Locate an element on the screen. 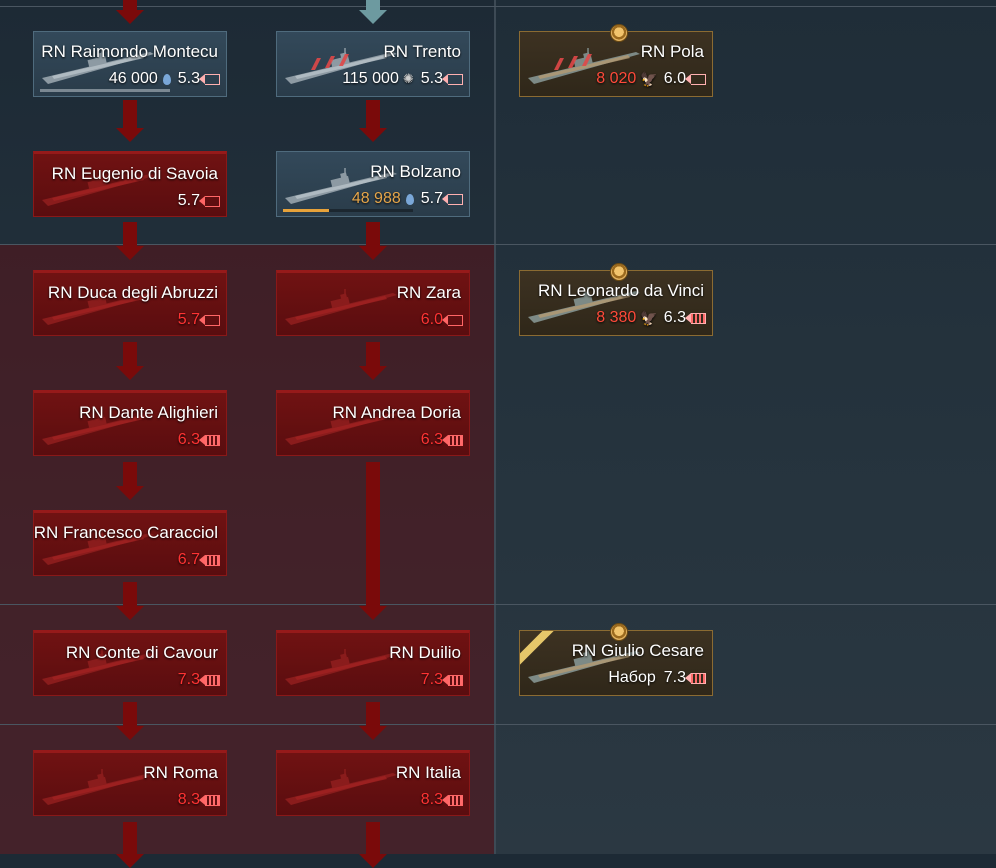  vehicle-stats: 8 380 🦅 6.3 is located at coordinates (651, 318).